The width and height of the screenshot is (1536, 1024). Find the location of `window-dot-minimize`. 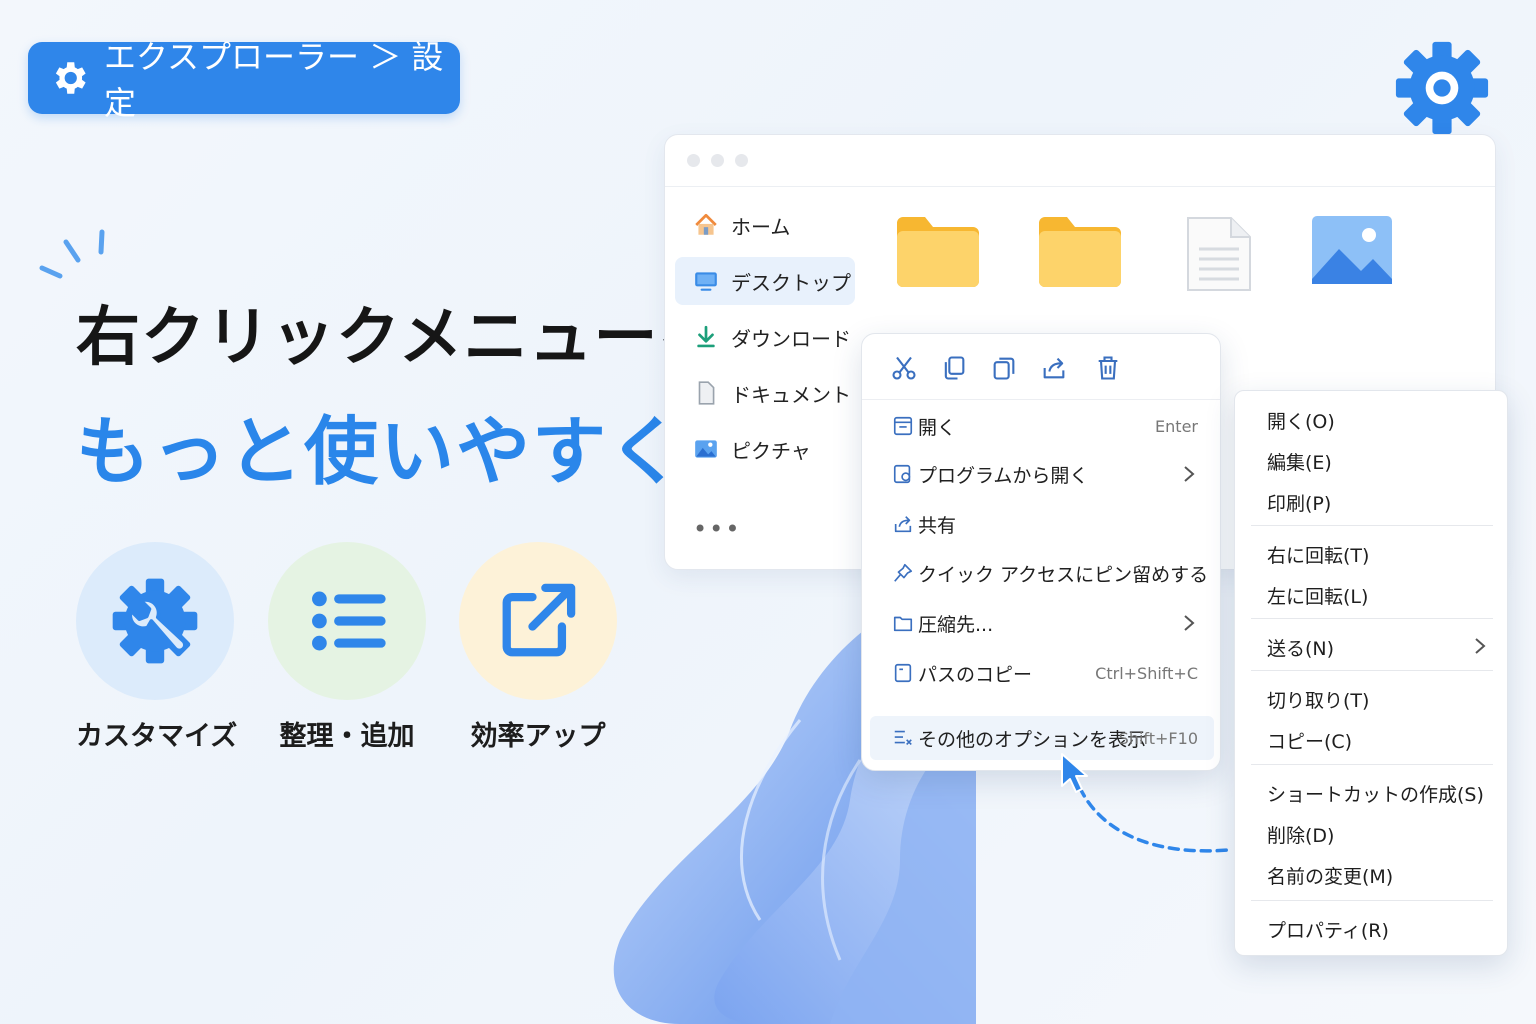

window-dot-minimize is located at coordinates (717, 160).